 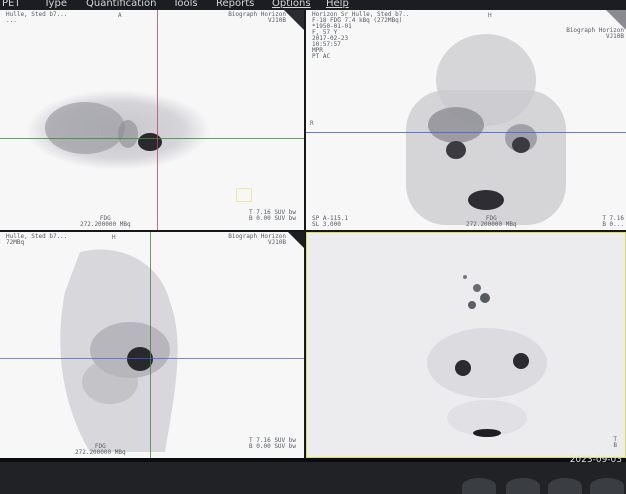 I want to click on menu-type: Type, so click(x=55, y=4).